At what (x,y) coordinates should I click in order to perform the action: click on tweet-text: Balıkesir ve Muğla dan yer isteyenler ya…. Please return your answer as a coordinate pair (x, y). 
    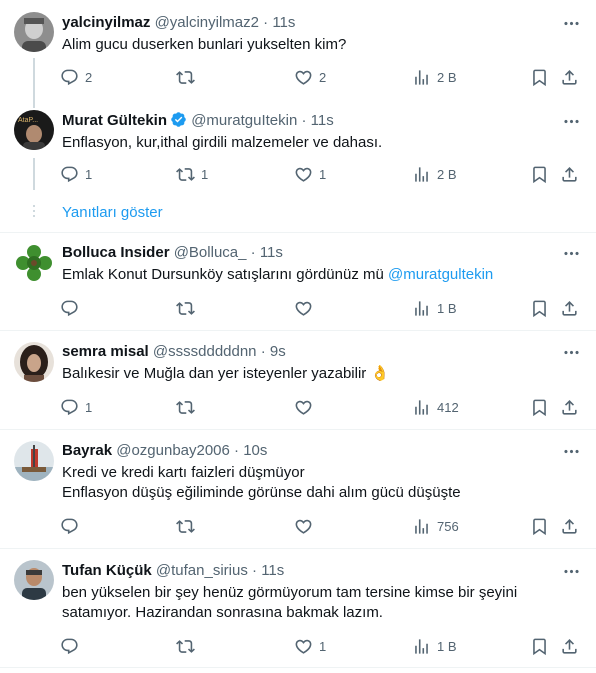
    Looking at the image, I should click on (307, 374).